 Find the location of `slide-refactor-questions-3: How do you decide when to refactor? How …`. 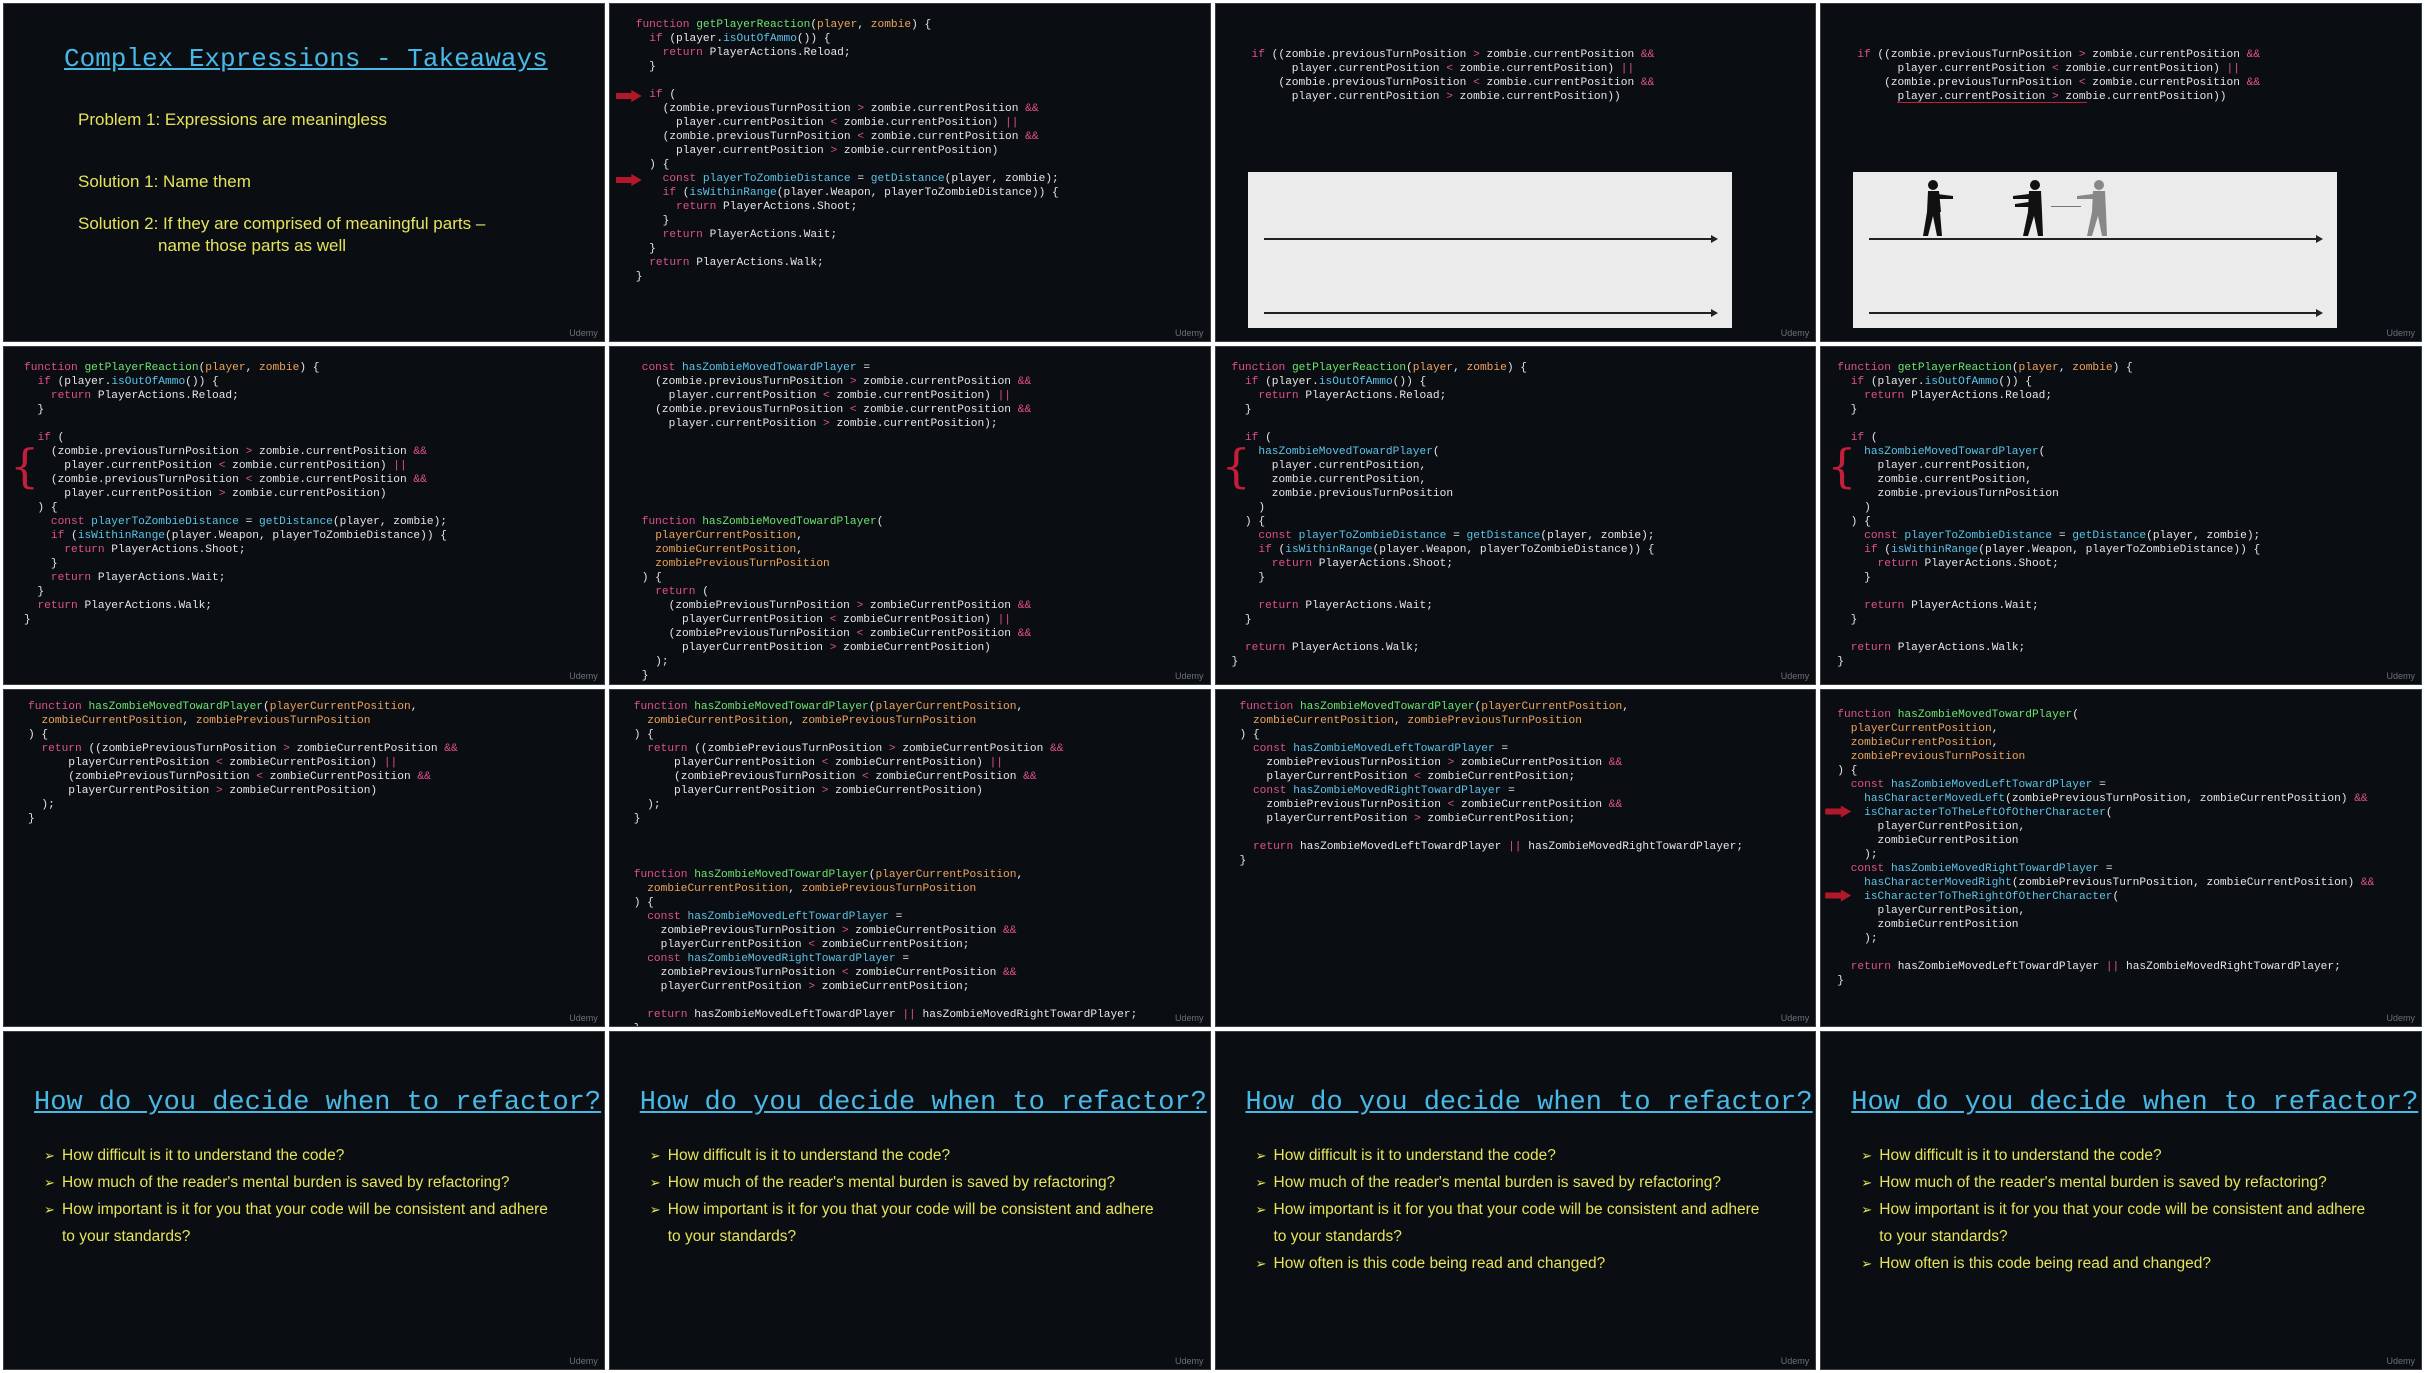

slide-refactor-questions-3: How do you decide when to refactor? How … is located at coordinates (1515, 1200).